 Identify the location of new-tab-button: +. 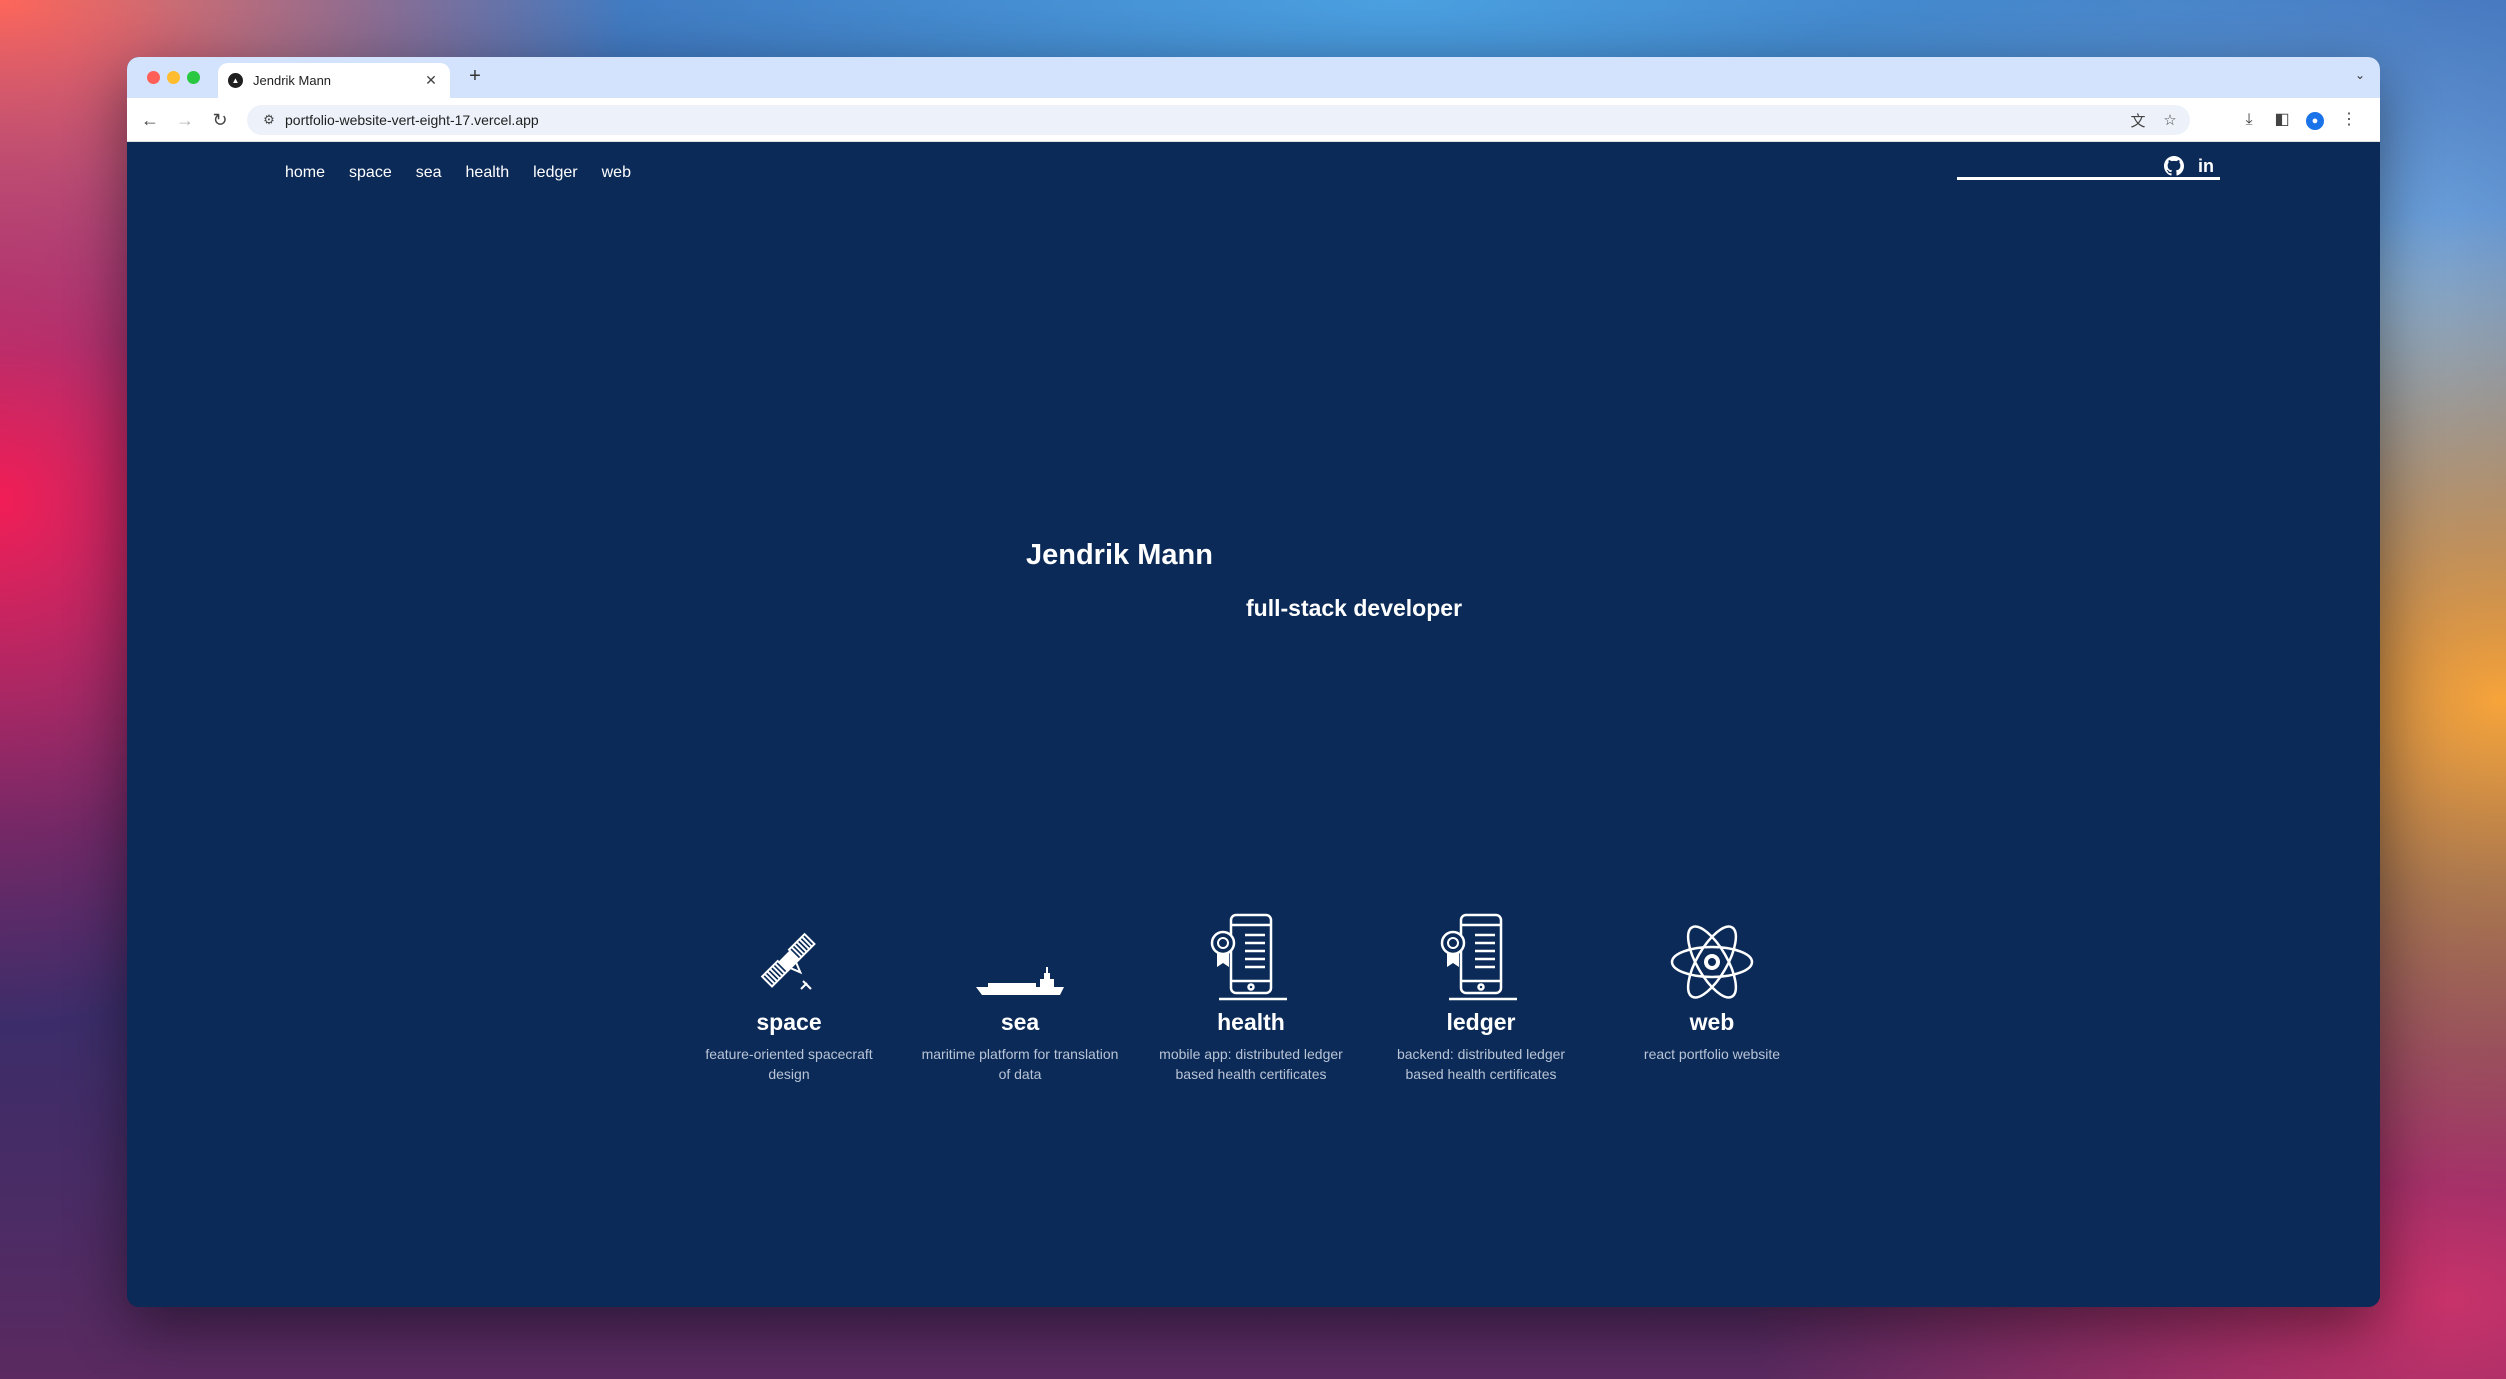
(475, 76).